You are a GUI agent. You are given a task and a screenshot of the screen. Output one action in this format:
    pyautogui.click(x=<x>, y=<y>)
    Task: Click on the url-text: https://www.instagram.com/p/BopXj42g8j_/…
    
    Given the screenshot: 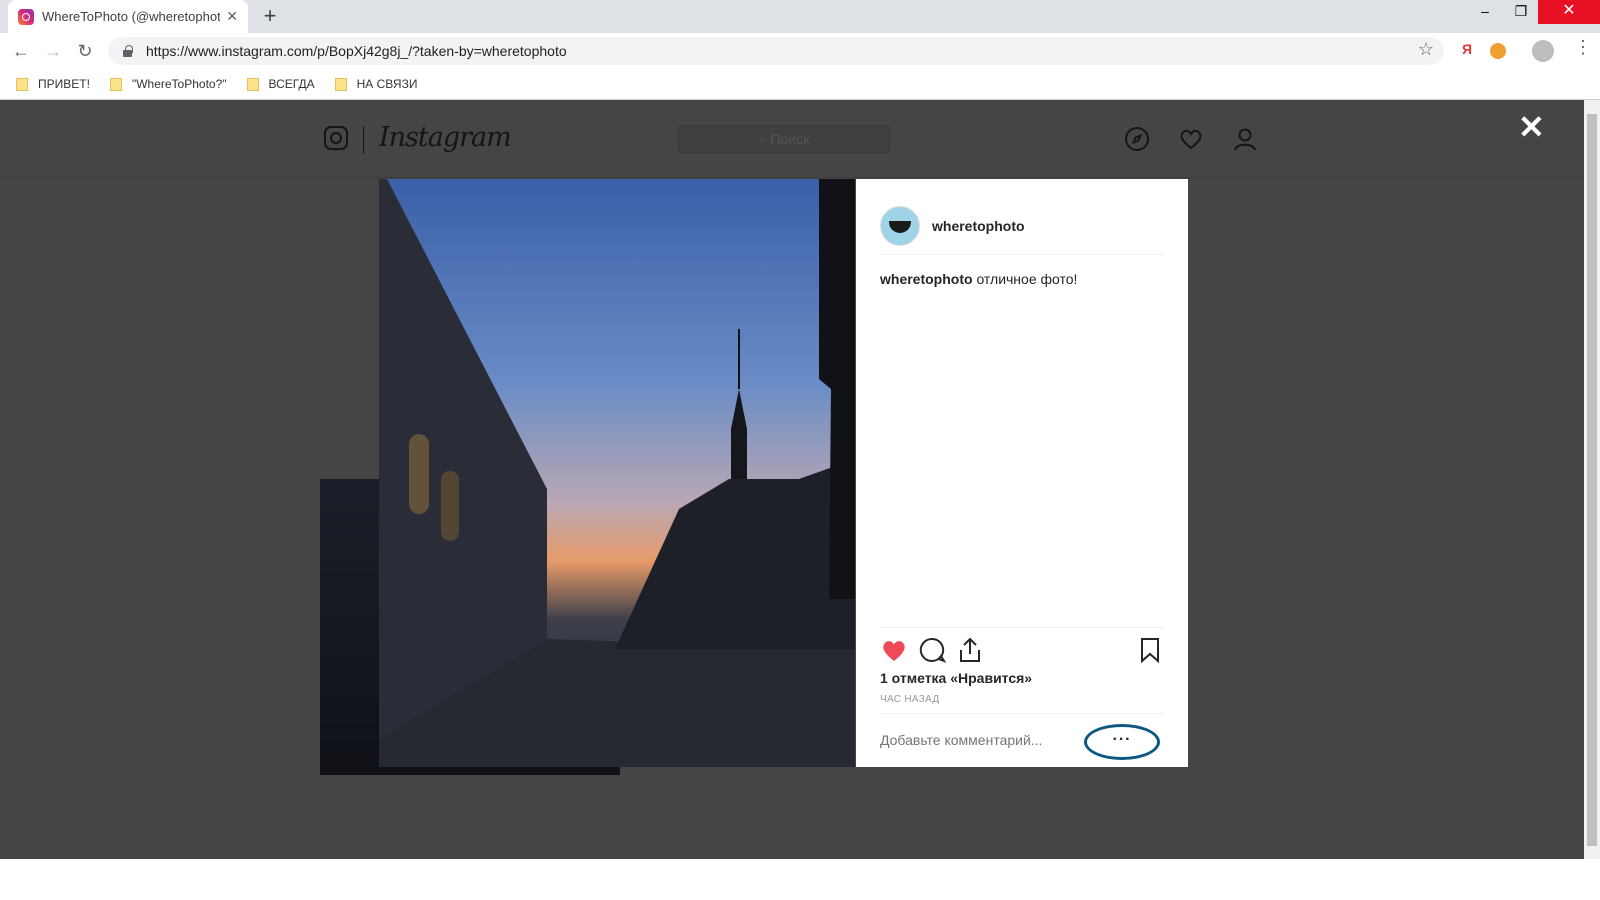 What is the action you would take?
    pyautogui.click(x=356, y=51)
    